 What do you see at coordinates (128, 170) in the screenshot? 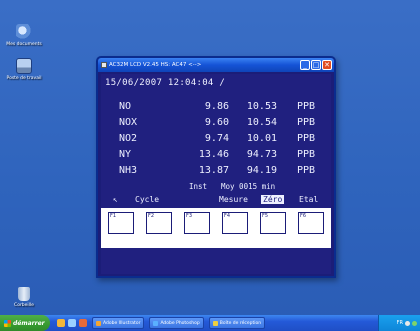
I see `gas-name: NH3` at bounding box center [128, 170].